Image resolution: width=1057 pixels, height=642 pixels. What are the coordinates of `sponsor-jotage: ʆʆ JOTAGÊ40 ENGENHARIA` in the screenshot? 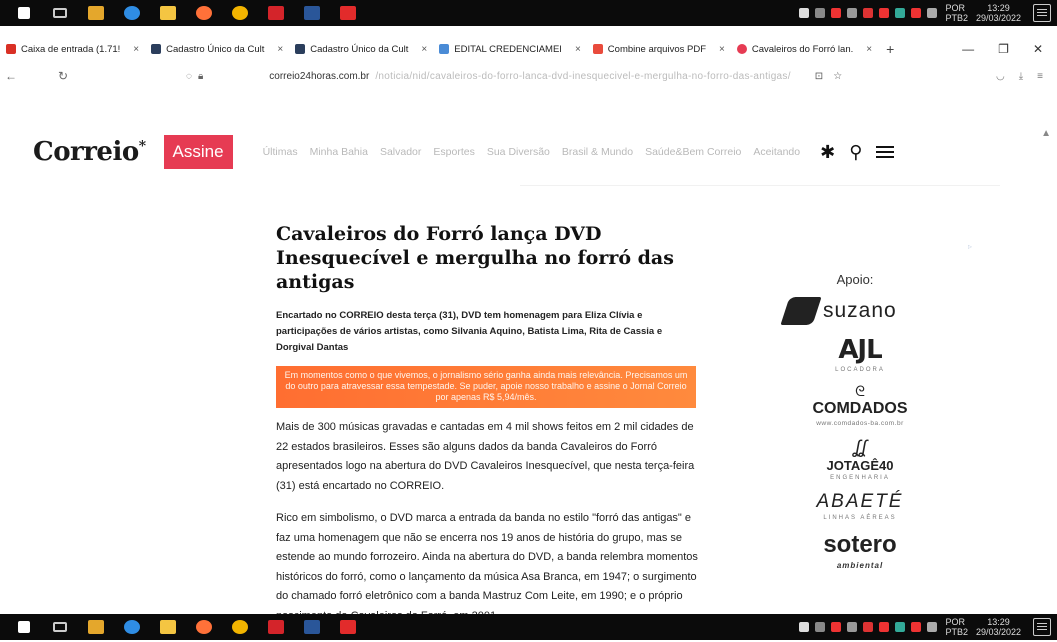 It's located at (860, 459).